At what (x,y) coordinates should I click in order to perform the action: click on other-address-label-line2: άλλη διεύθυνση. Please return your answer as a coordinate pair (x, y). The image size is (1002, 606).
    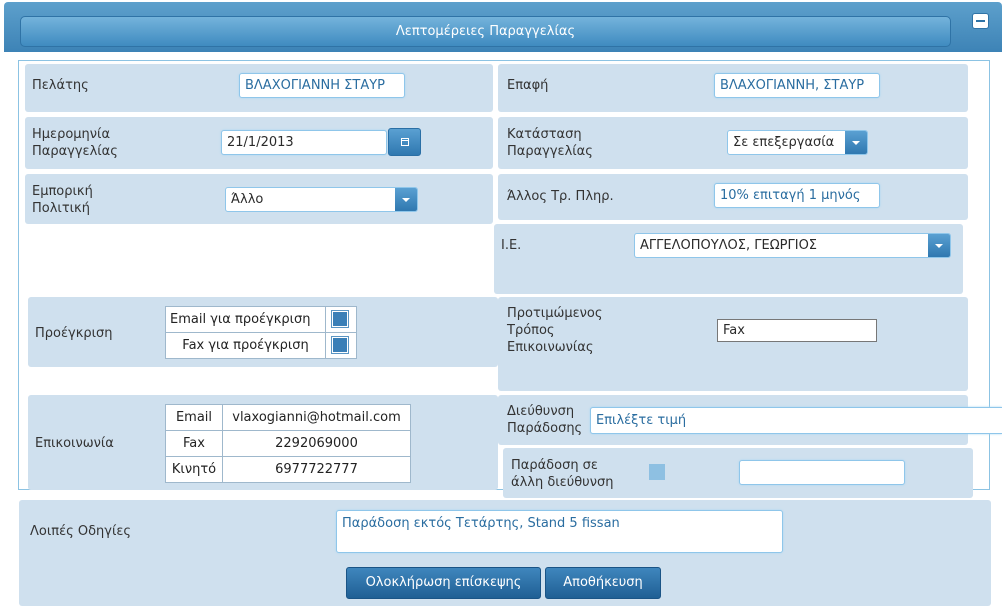
    Looking at the image, I should click on (562, 482).